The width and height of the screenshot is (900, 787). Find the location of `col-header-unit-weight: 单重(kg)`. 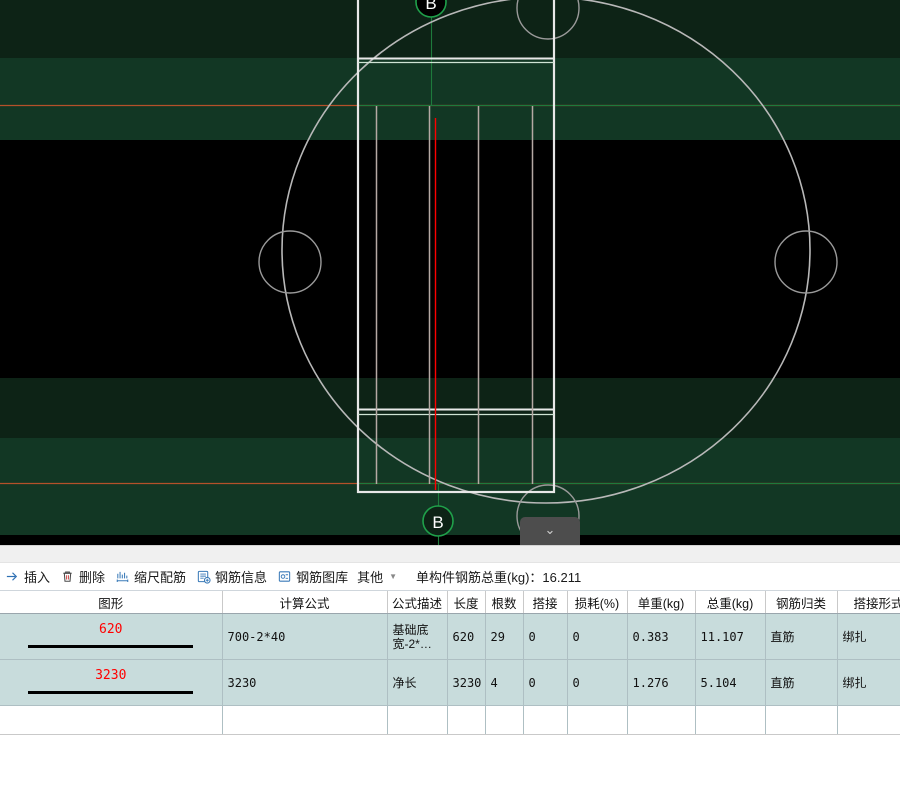

col-header-unit-weight: 单重(kg) is located at coordinates (661, 602).